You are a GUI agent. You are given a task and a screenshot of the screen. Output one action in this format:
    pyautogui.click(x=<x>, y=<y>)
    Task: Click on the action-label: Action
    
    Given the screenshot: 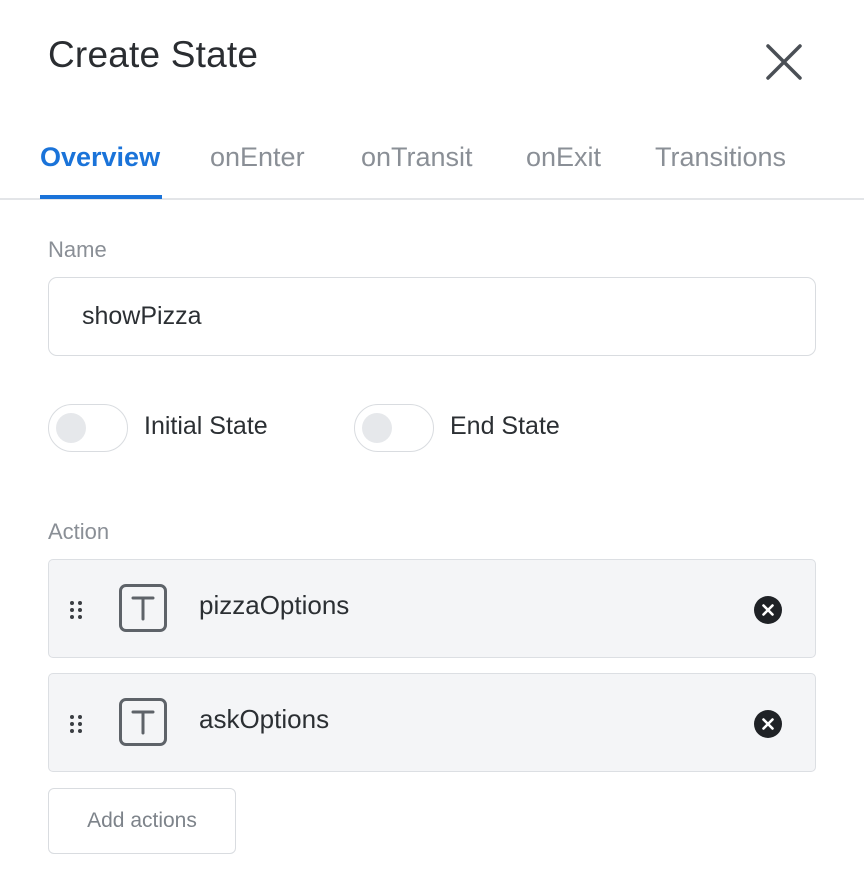 What is the action you would take?
    pyautogui.click(x=79, y=531)
    